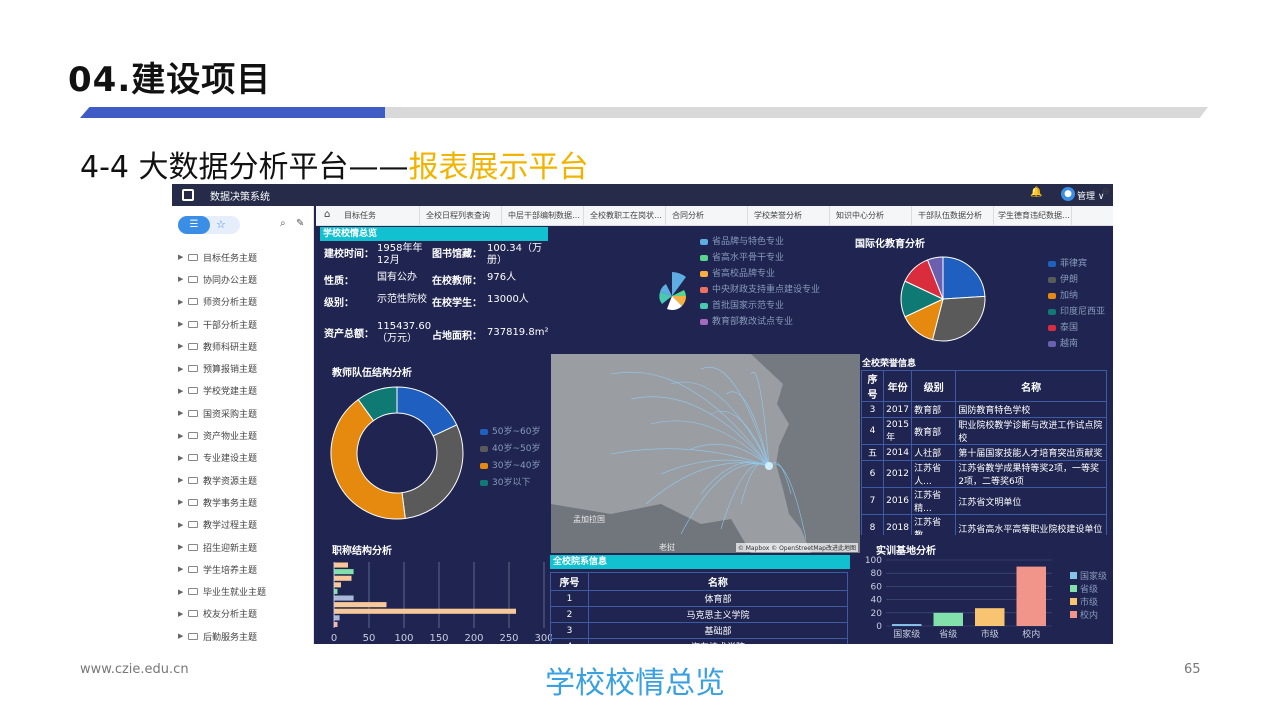 The image size is (1280, 720). I want to click on tab-item: 学校荣誉分析, so click(789, 216).